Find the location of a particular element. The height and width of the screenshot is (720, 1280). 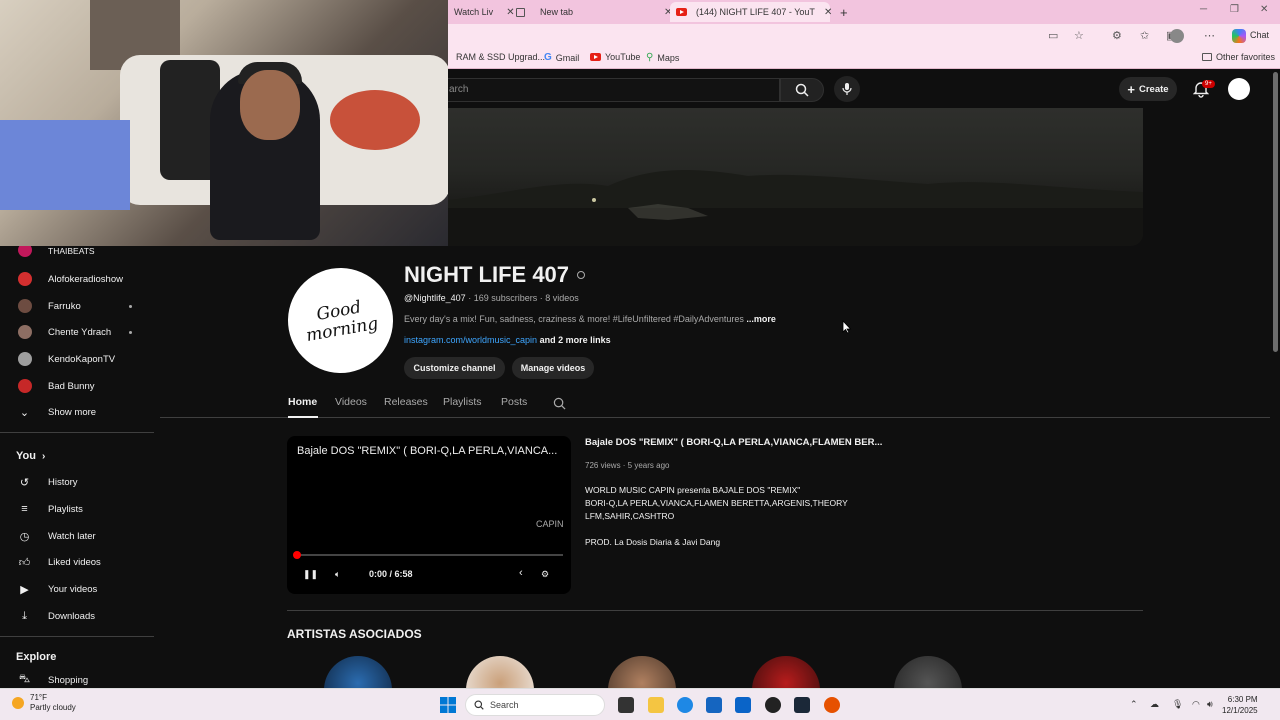

extensions-icon: ⚙ is located at coordinates (1117, 35).